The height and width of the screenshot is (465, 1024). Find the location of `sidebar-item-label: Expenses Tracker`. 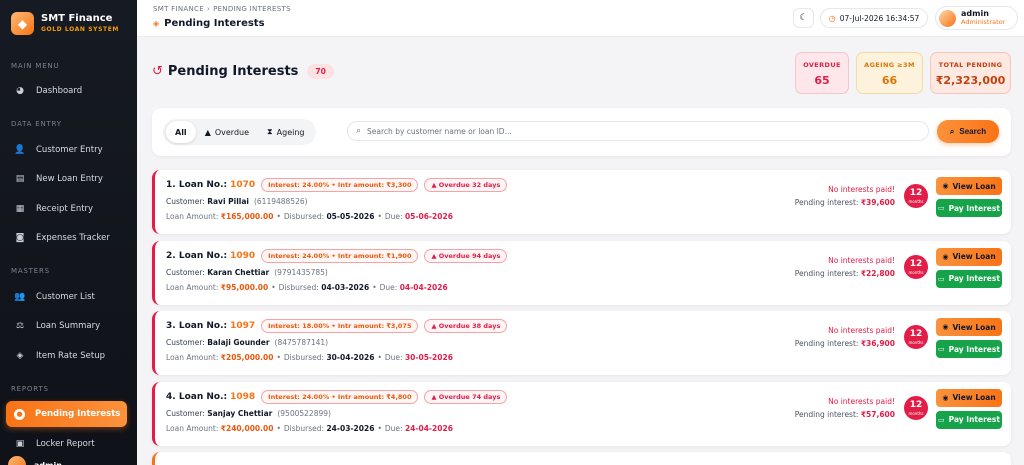

sidebar-item-label: Expenses Tracker is located at coordinates (73, 238).